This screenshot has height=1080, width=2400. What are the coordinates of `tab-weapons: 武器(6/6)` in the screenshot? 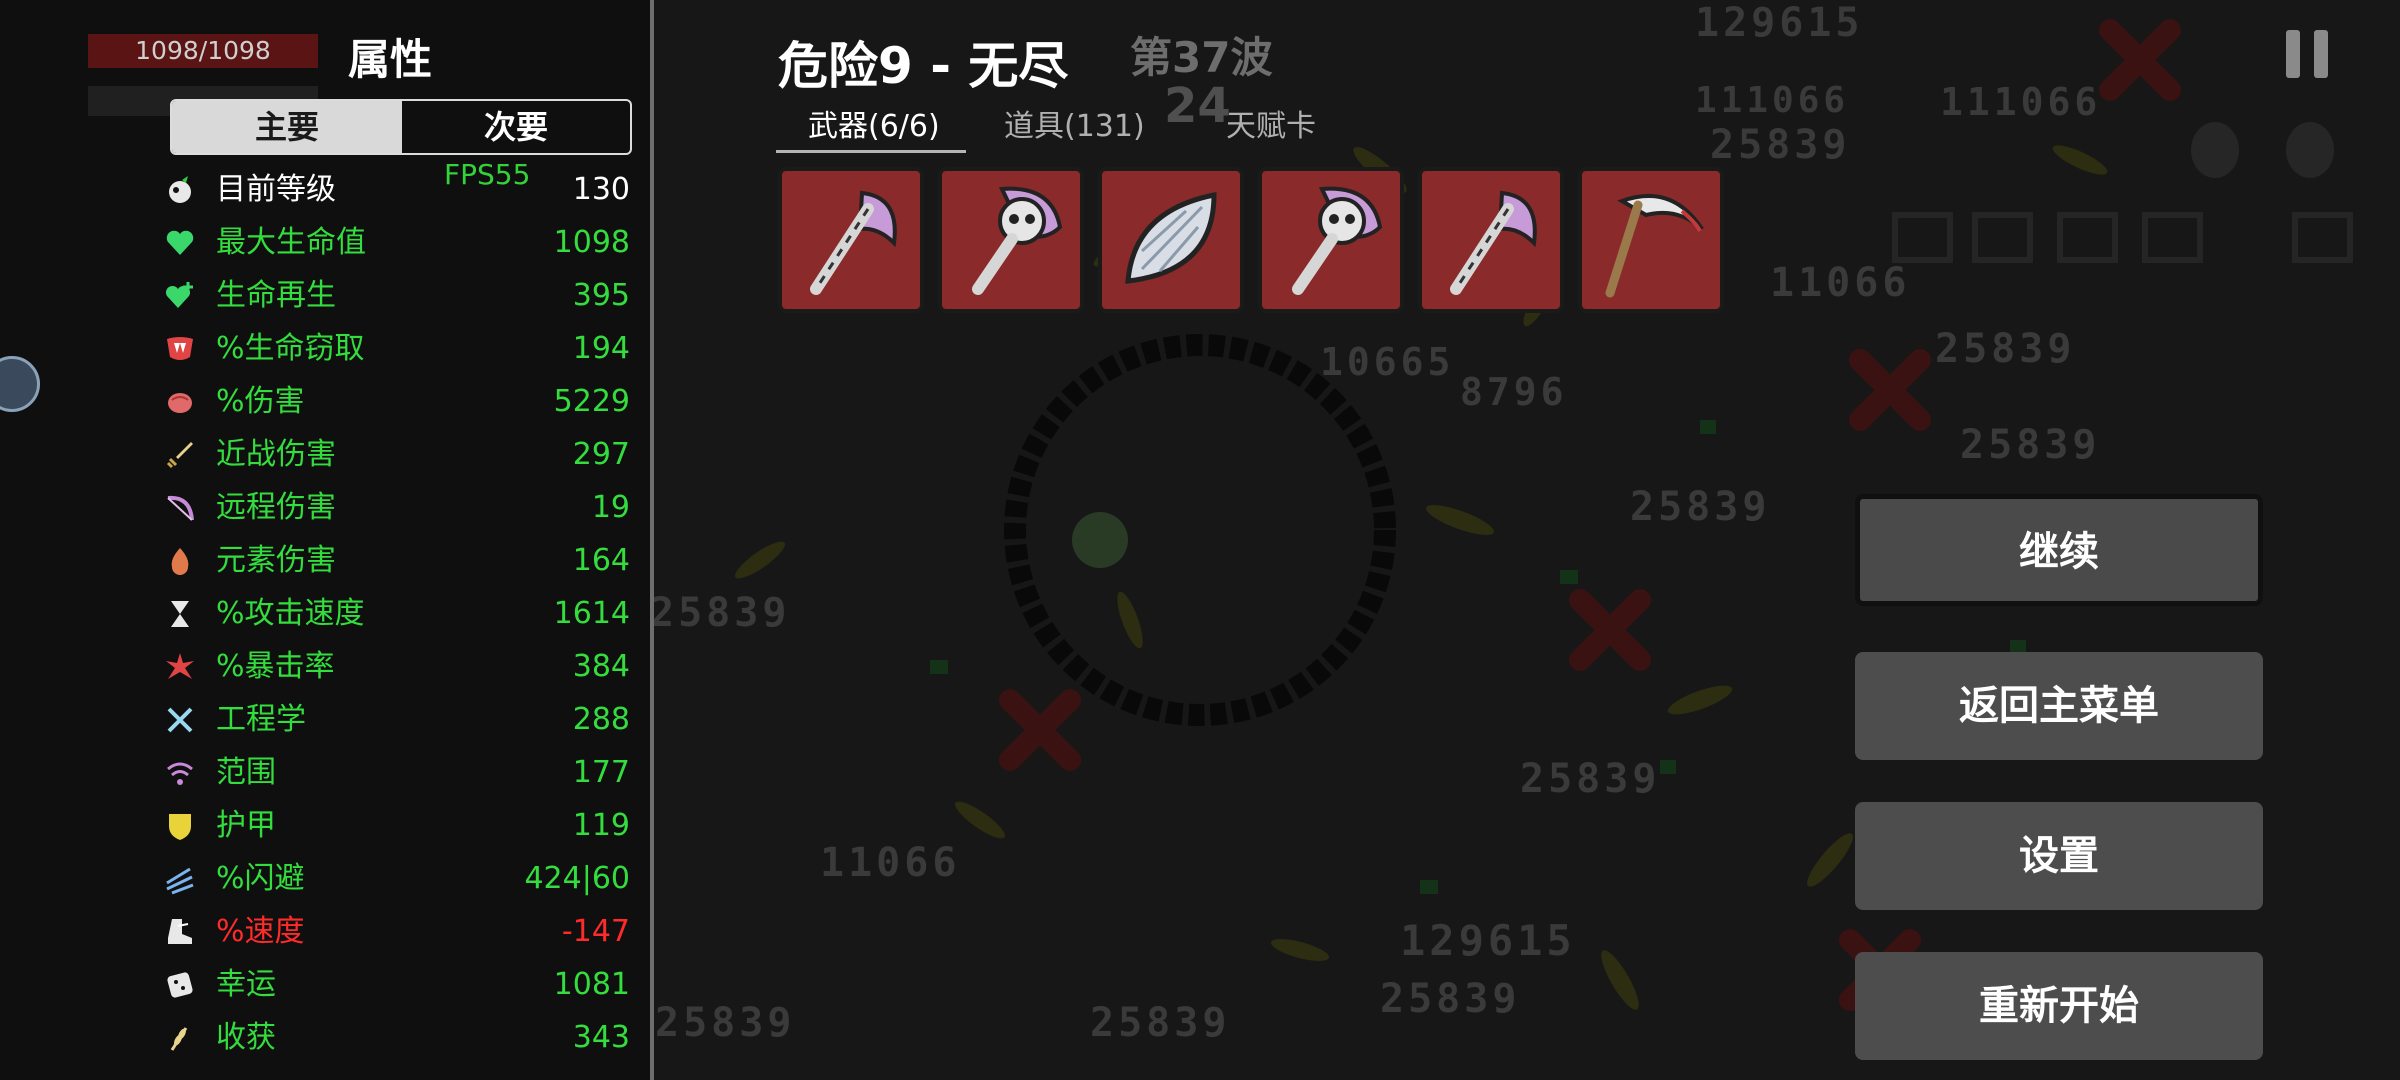 It's located at (874, 127).